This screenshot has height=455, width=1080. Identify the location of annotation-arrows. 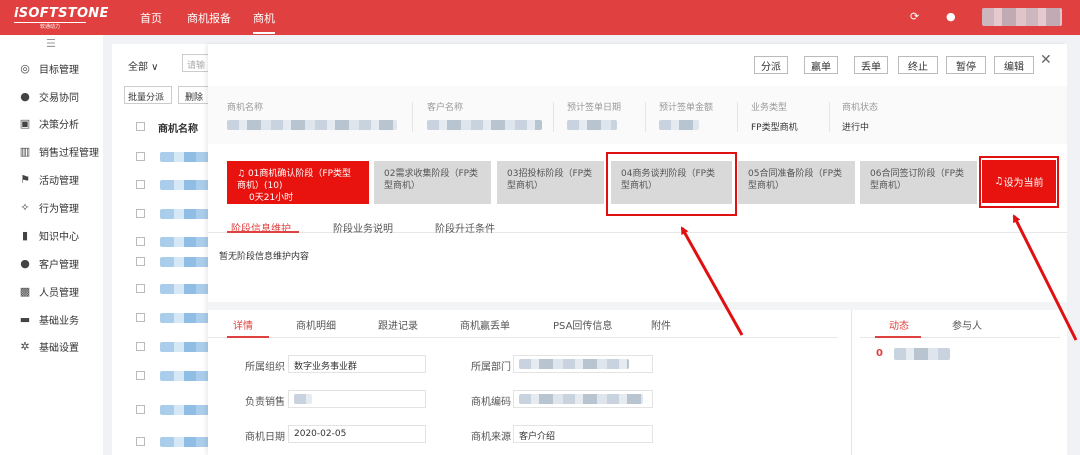
(879, 277).